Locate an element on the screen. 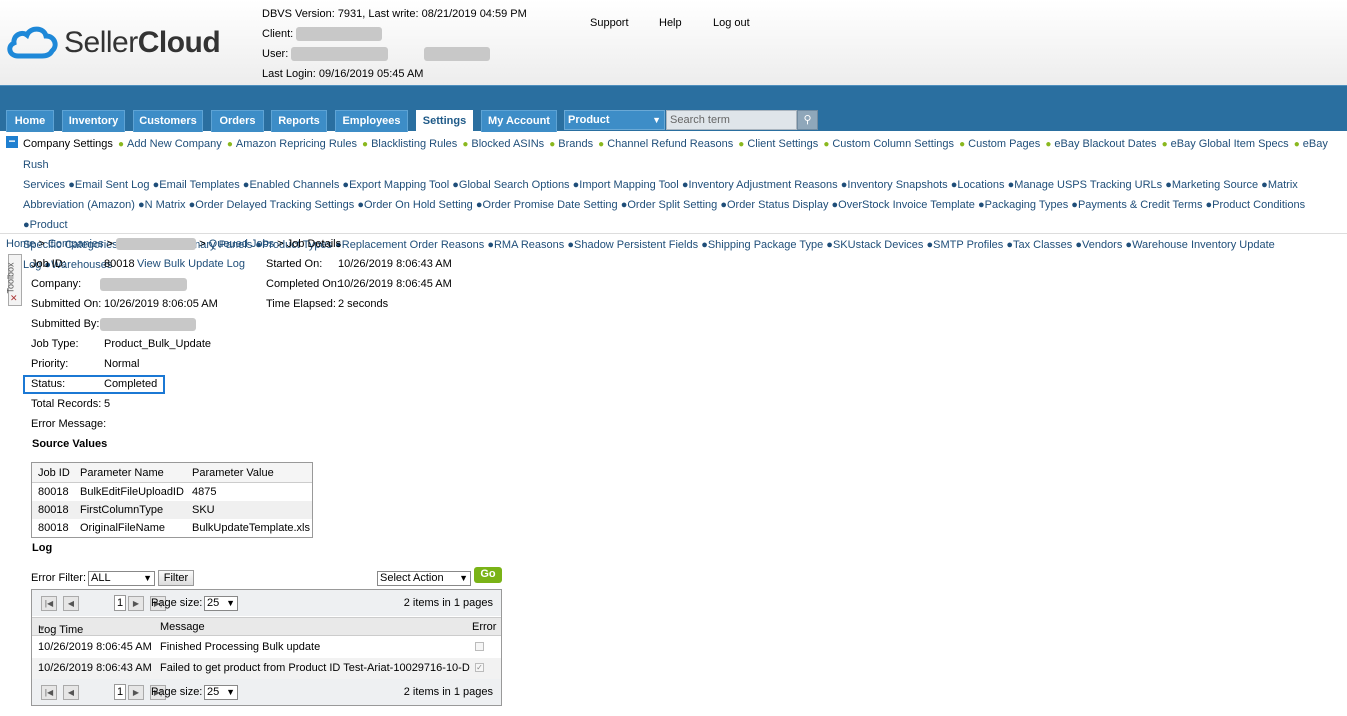  sellercloud-logo: SellerCloud is located at coordinates (126, 43).